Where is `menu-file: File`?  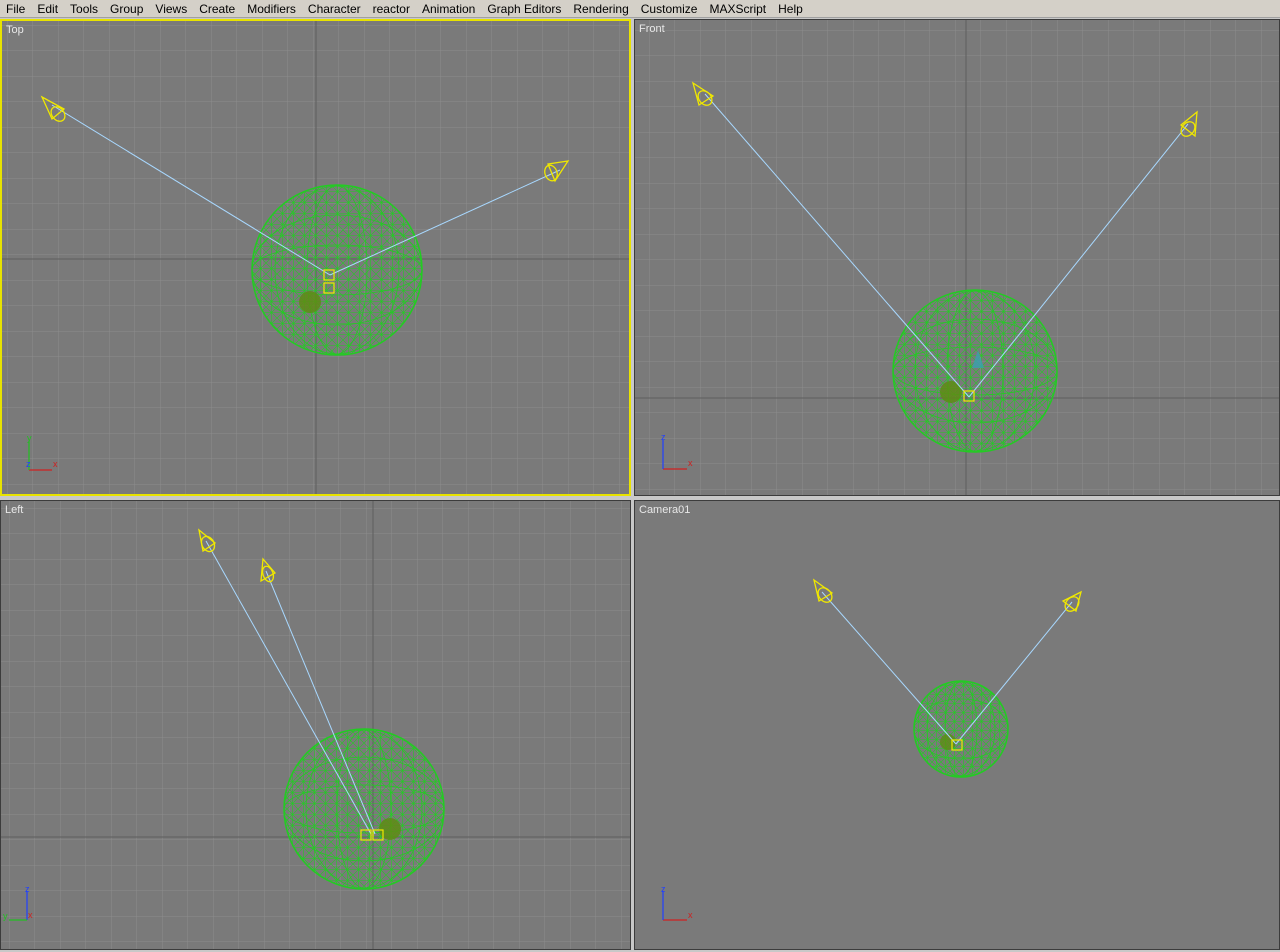
menu-file: File is located at coordinates (15, 9).